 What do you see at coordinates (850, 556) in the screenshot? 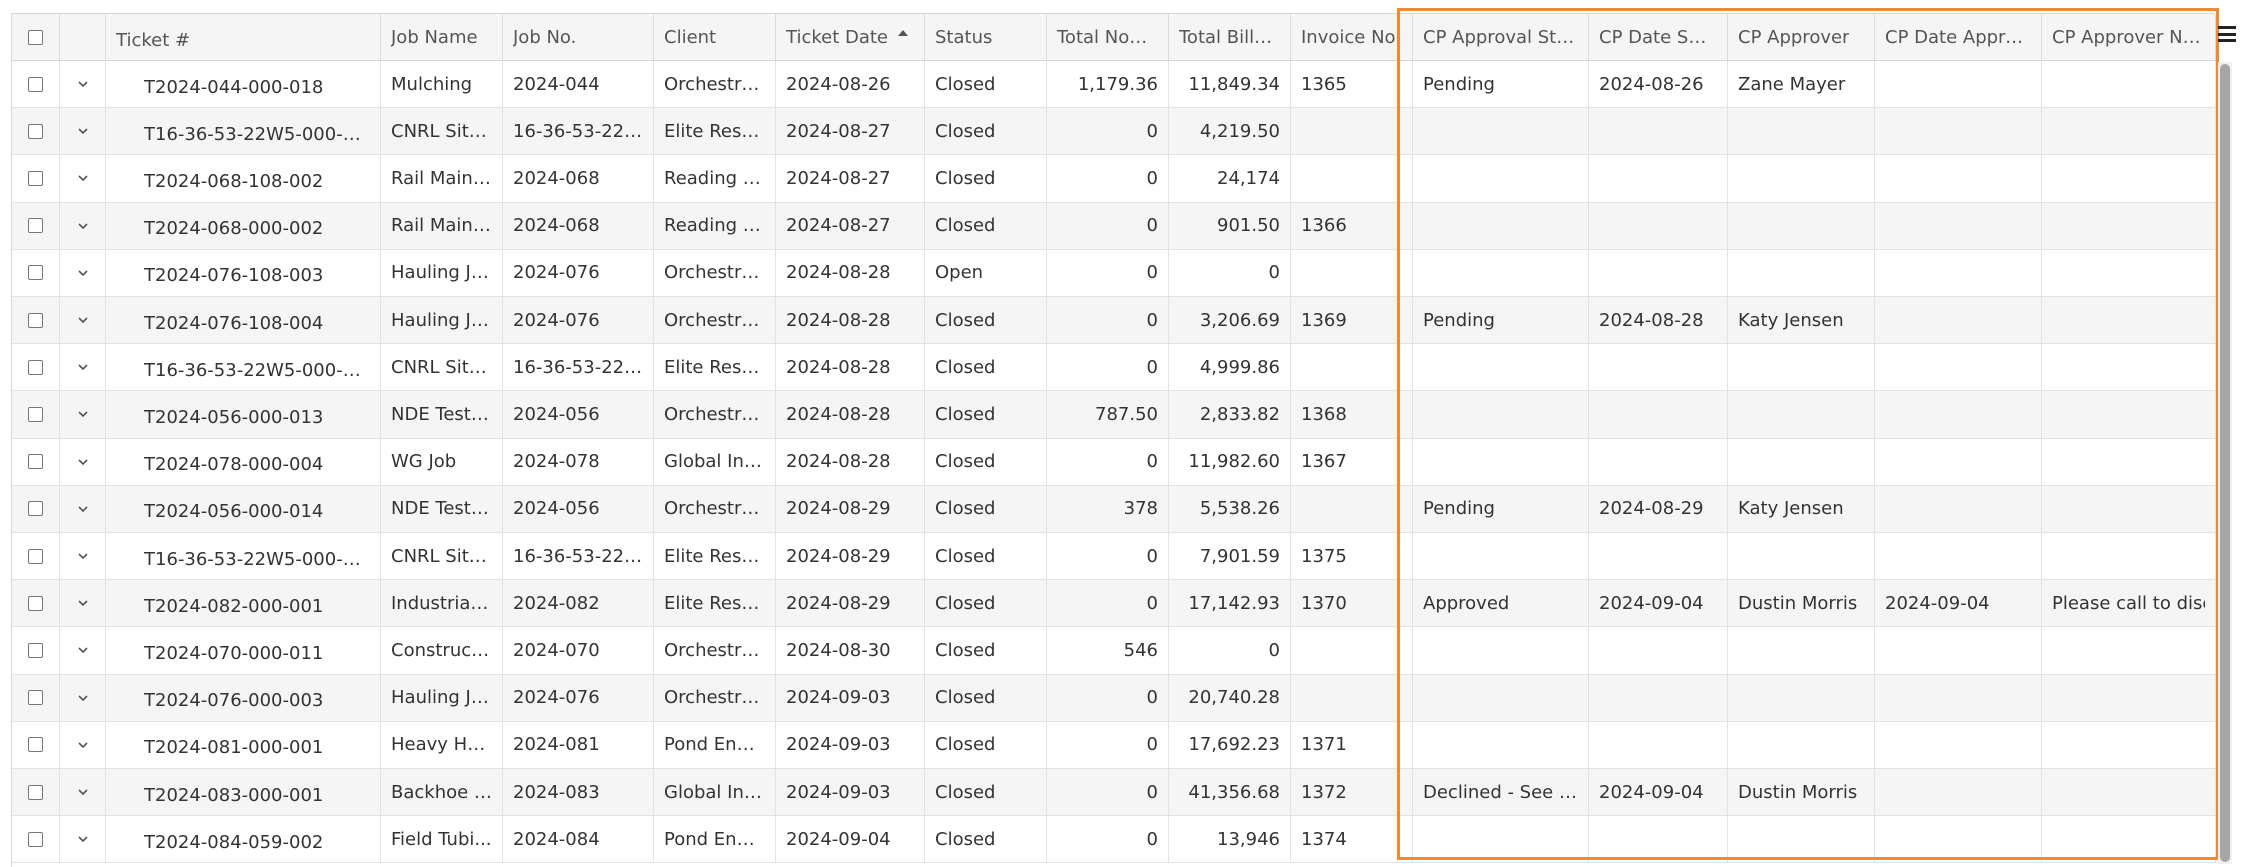
I see `cell-ticket-date: 2024-08-29` at bounding box center [850, 556].